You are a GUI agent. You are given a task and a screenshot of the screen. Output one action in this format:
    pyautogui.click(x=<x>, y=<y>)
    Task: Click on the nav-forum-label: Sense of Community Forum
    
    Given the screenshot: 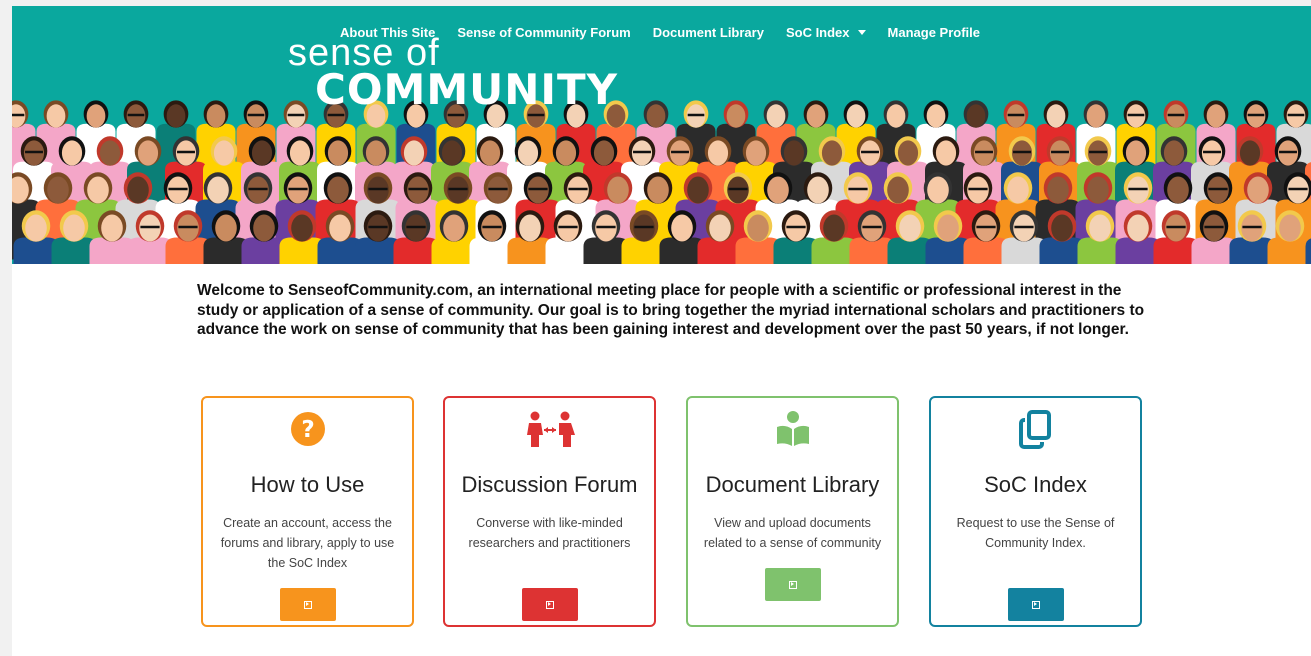 What is the action you would take?
    pyautogui.click(x=544, y=32)
    